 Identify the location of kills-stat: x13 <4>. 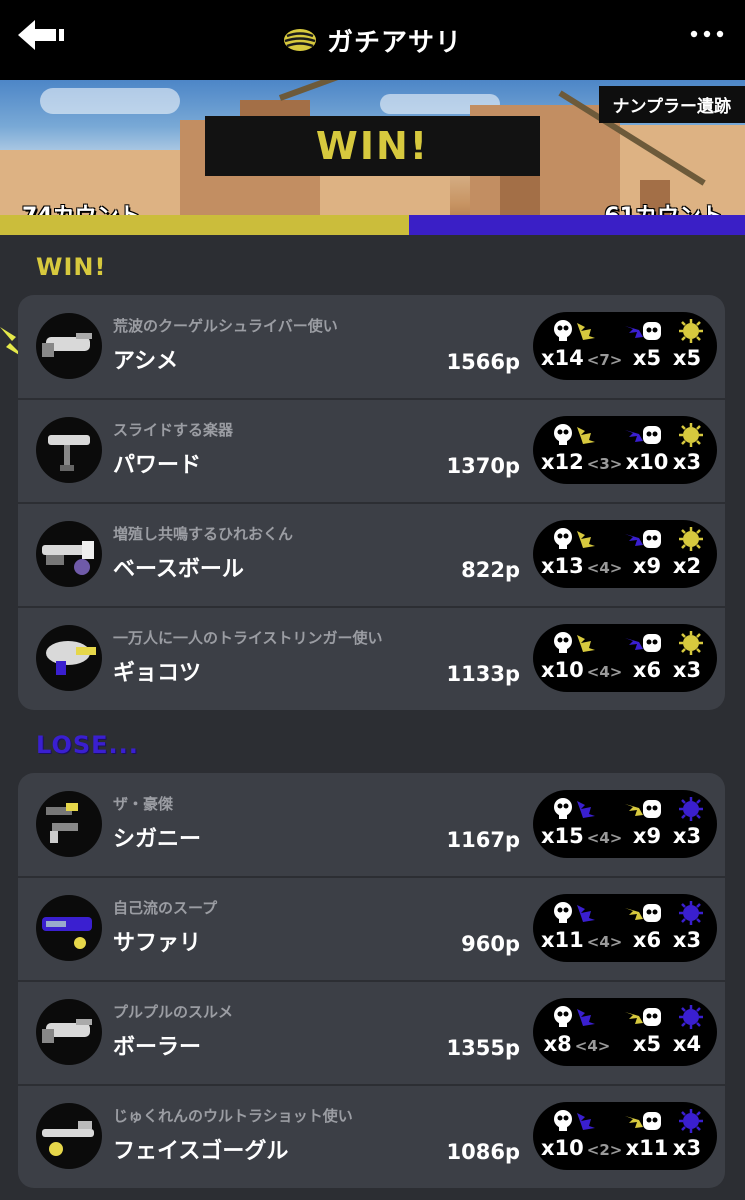
(581, 554).